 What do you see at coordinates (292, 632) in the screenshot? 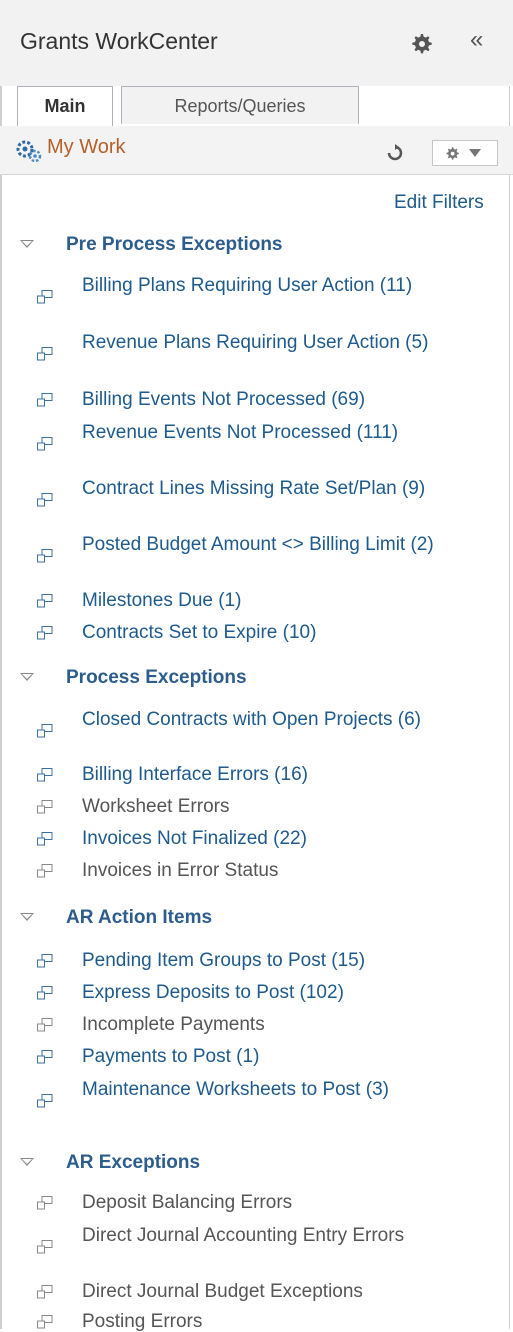
I see `item-label: Contracts Set to Expire (10)` at bounding box center [292, 632].